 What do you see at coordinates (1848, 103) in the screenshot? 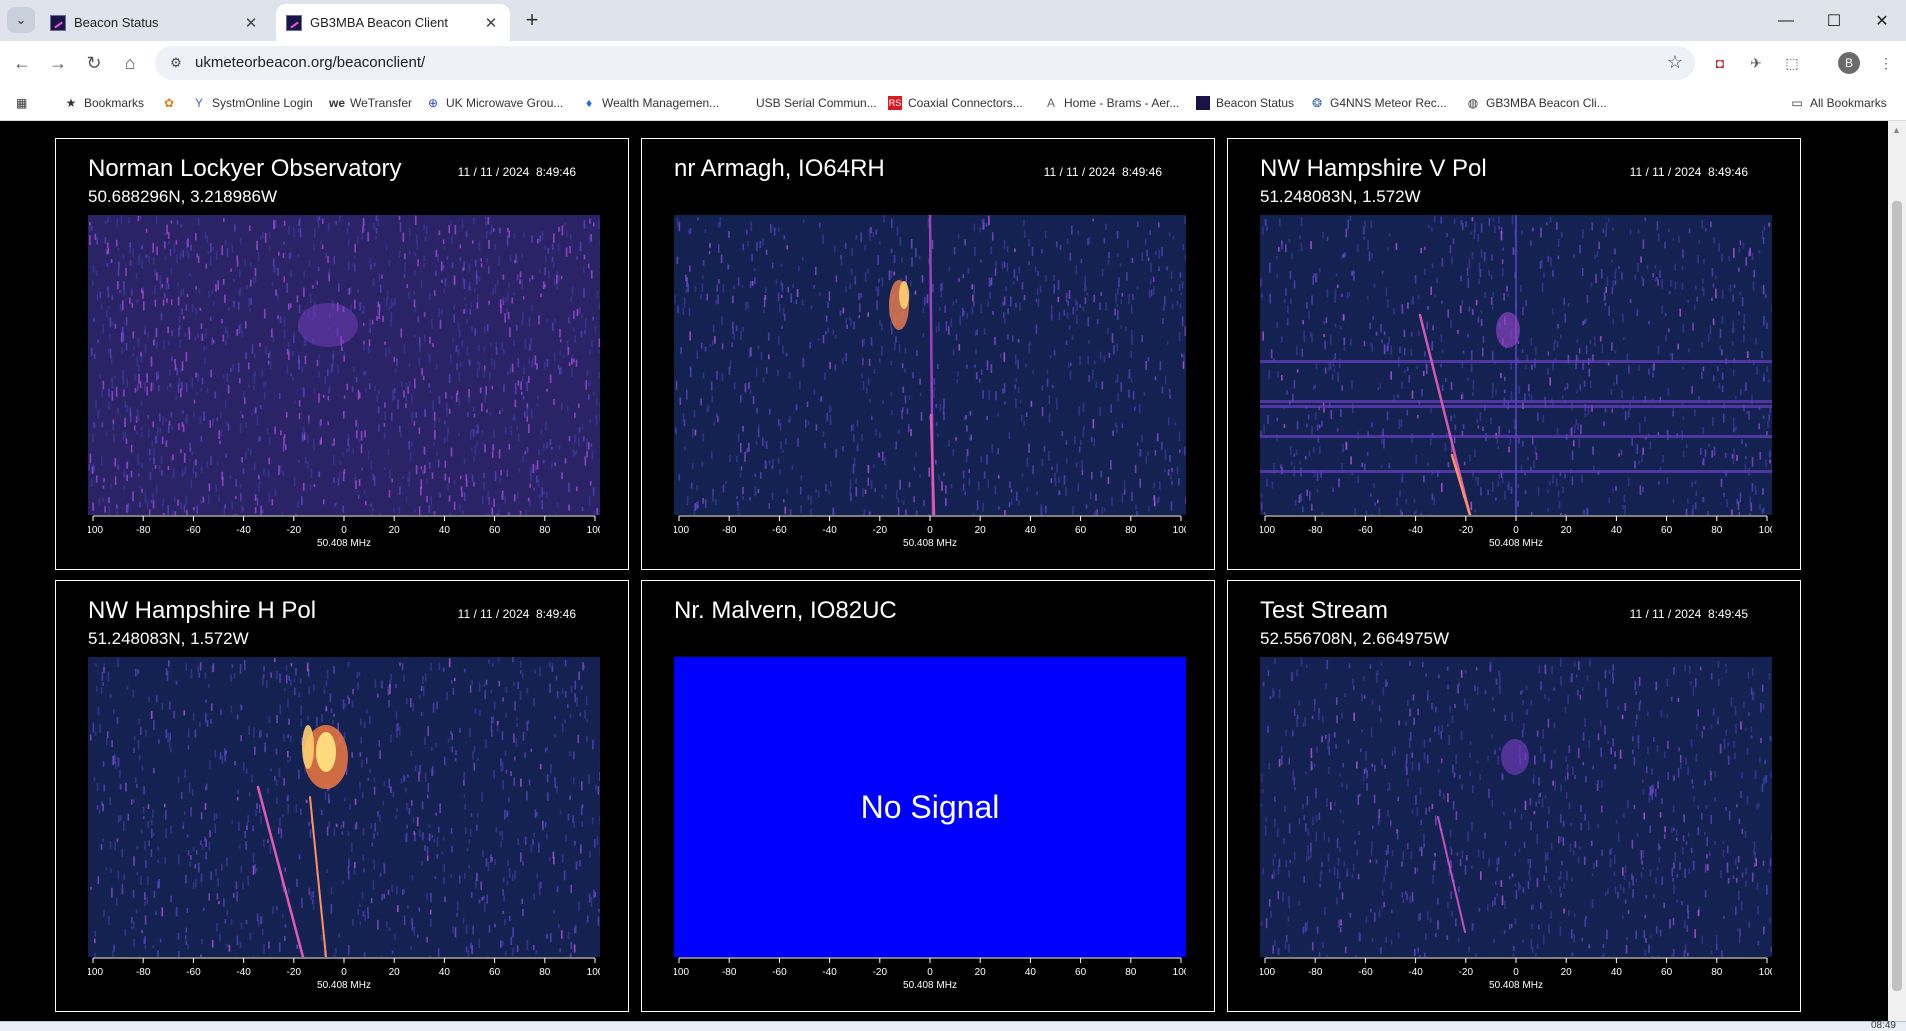
I see `bookmark-label: All Bookmarks` at bounding box center [1848, 103].